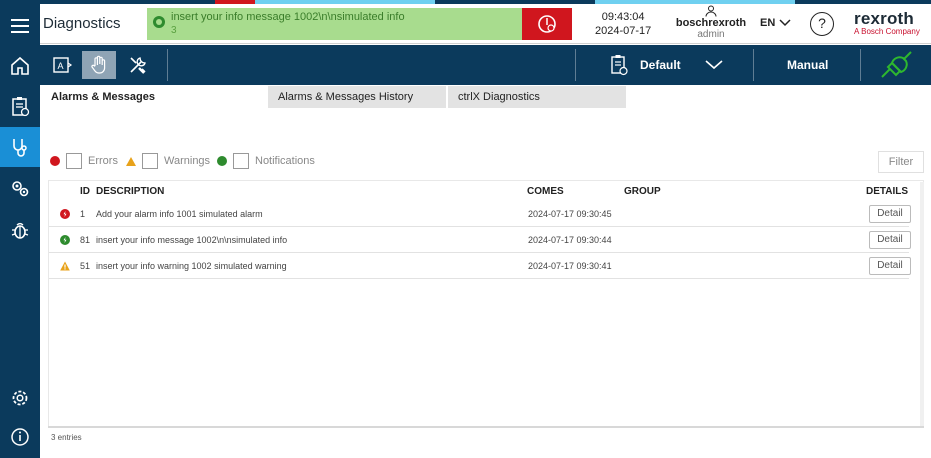  I want to click on tools-button, so click(138, 65).